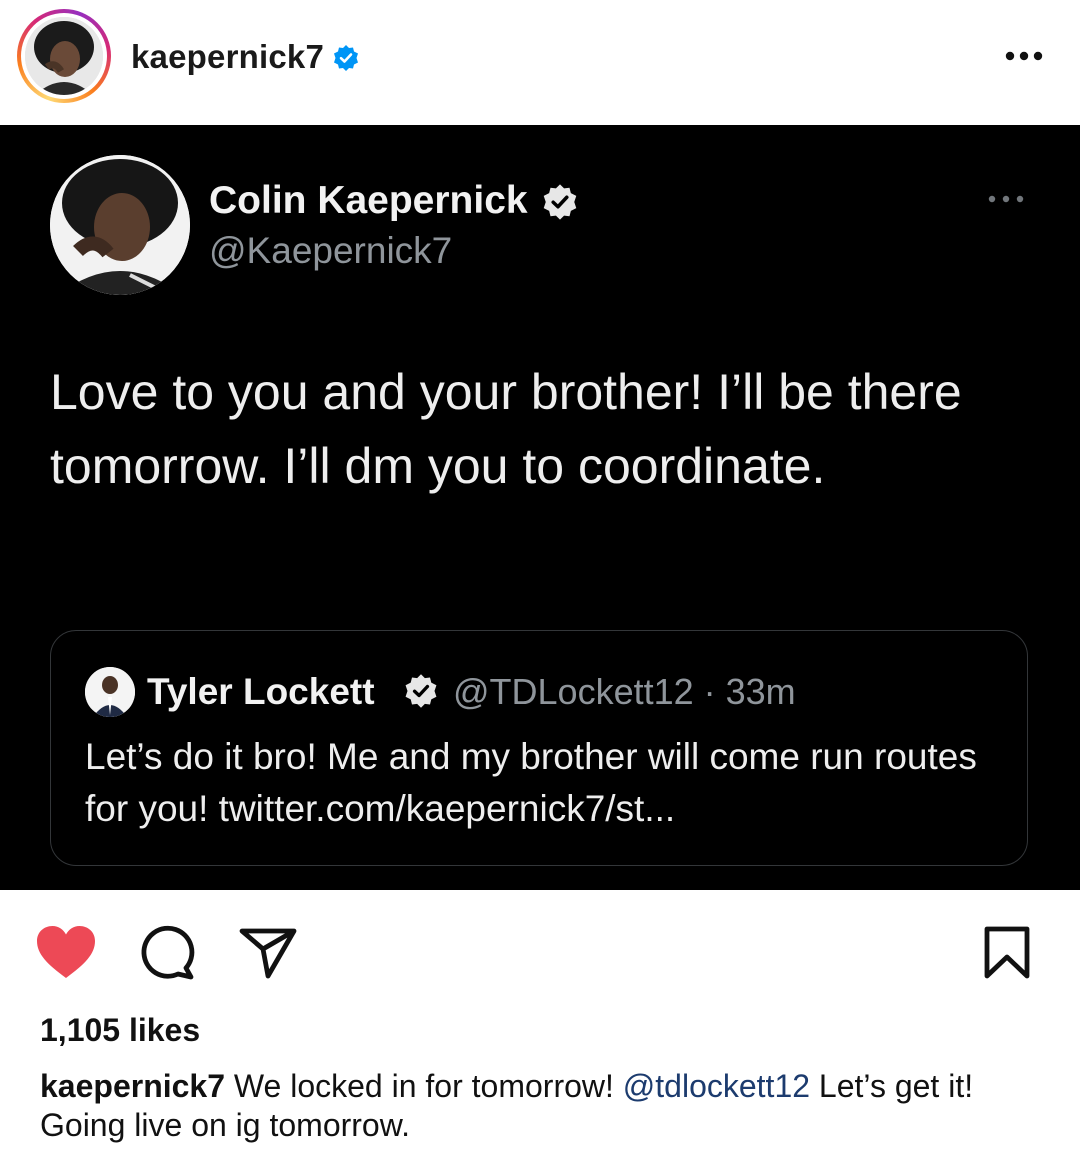 The image size is (1080, 1164). I want to click on comment-icon, so click(167, 952).